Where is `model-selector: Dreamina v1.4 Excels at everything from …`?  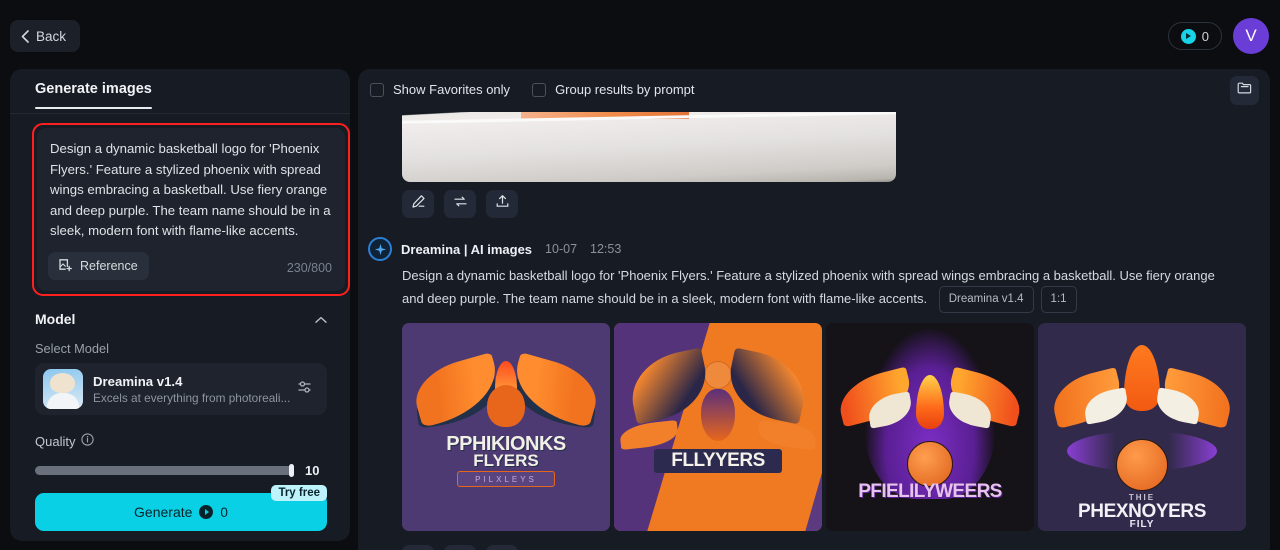 model-selector: Dreamina v1.4 Excels at everything from … is located at coordinates (181, 389).